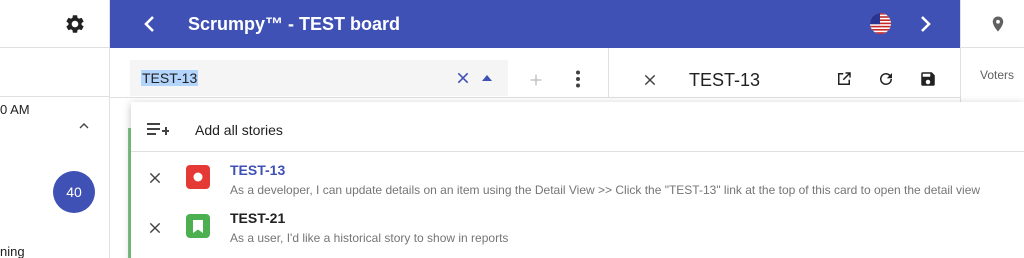 The height and width of the screenshot is (258, 1024). I want to click on card-key-title: TEST-13, so click(725, 80).